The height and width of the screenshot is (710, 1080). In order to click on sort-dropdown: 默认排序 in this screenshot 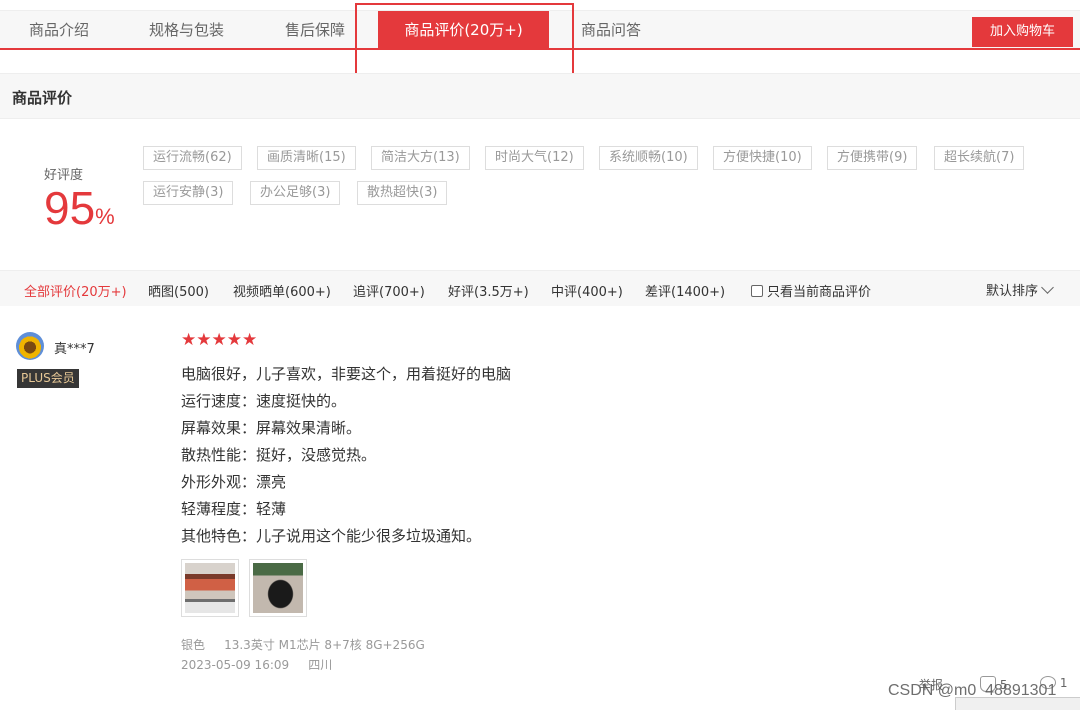, I will do `click(1019, 289)`.